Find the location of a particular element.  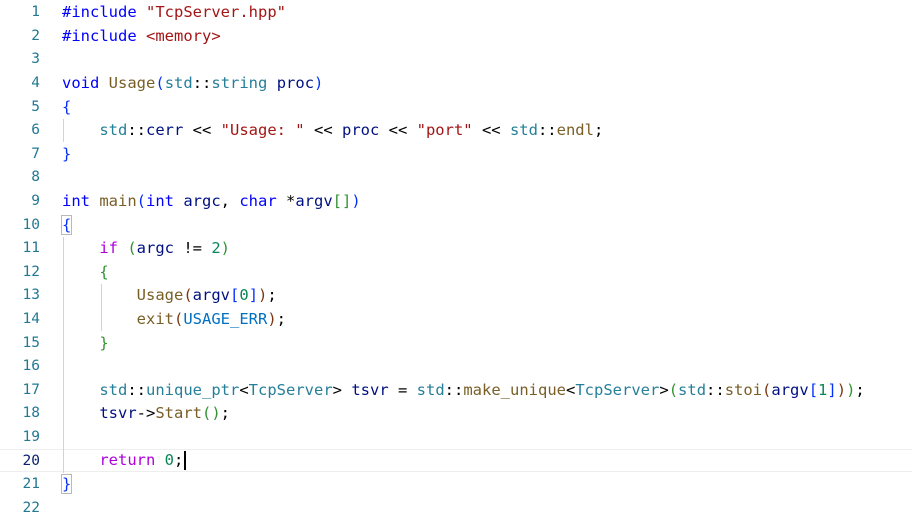

code-token: unique_ptr is located at coordinates (193, 389).